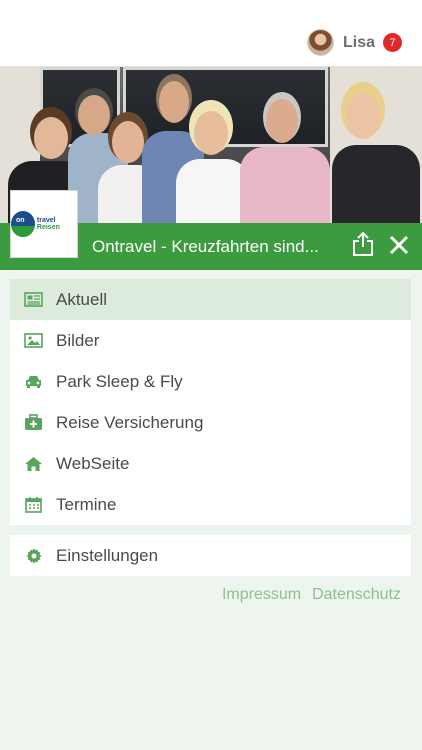 This screenshot has width=422, height=750. I want to click on car-icon, so click(33, 381).